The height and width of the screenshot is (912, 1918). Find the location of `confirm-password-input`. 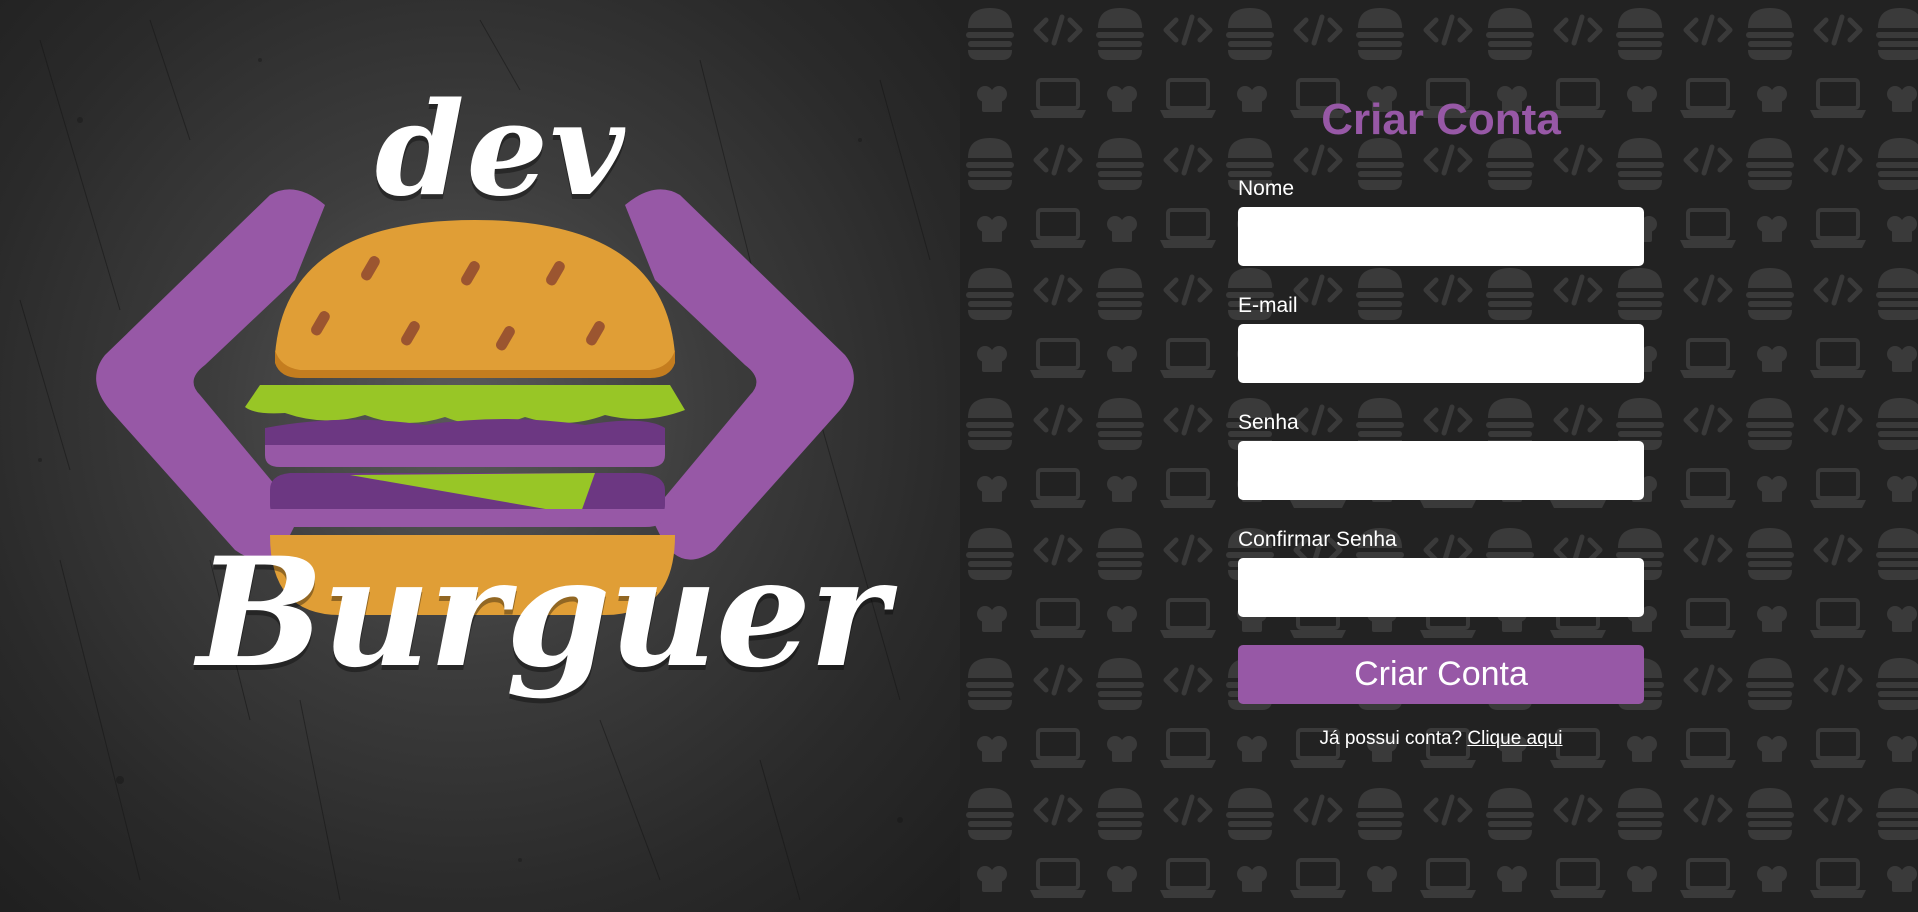

confirm-password-input is located at coordinates (1441, 587).